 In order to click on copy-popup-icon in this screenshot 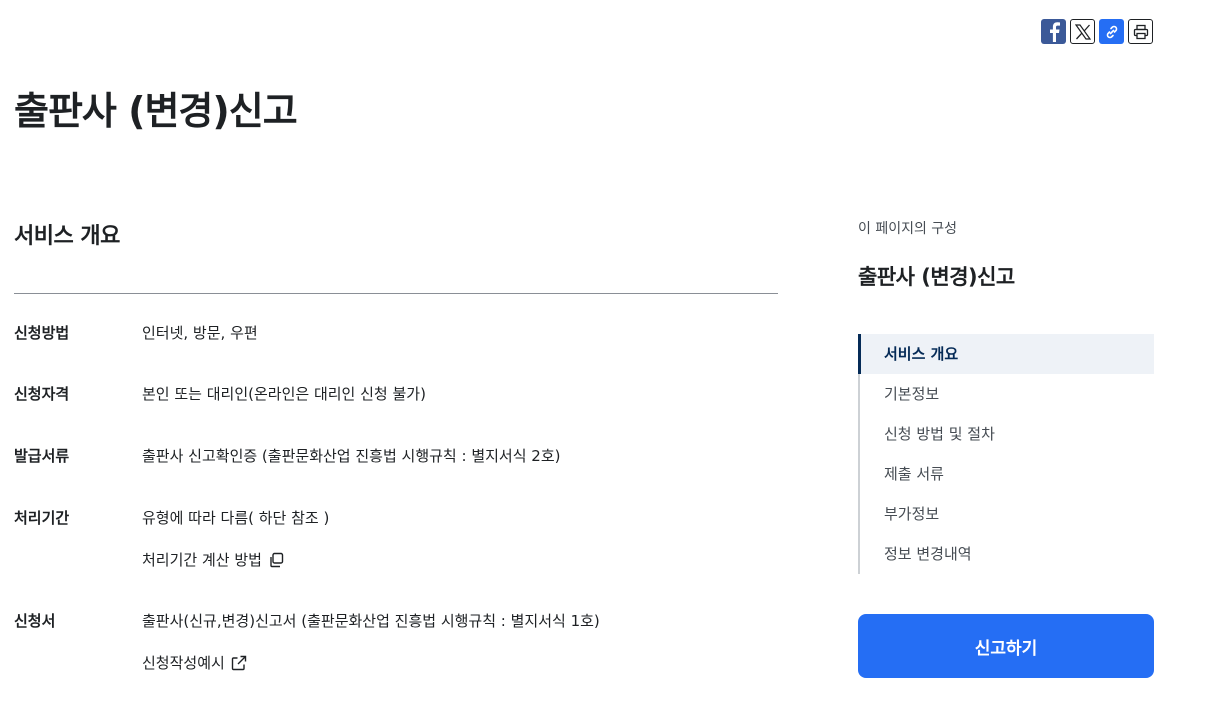, I will do `click(277, 559)`.